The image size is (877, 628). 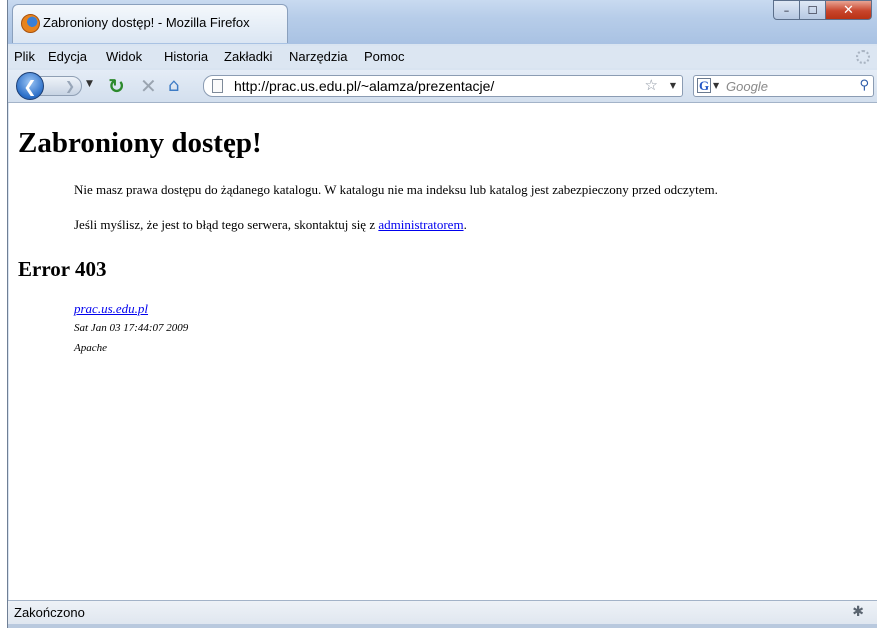 I want to click on server-link: prac.us.edu.pl, so click(x=111, y=308).